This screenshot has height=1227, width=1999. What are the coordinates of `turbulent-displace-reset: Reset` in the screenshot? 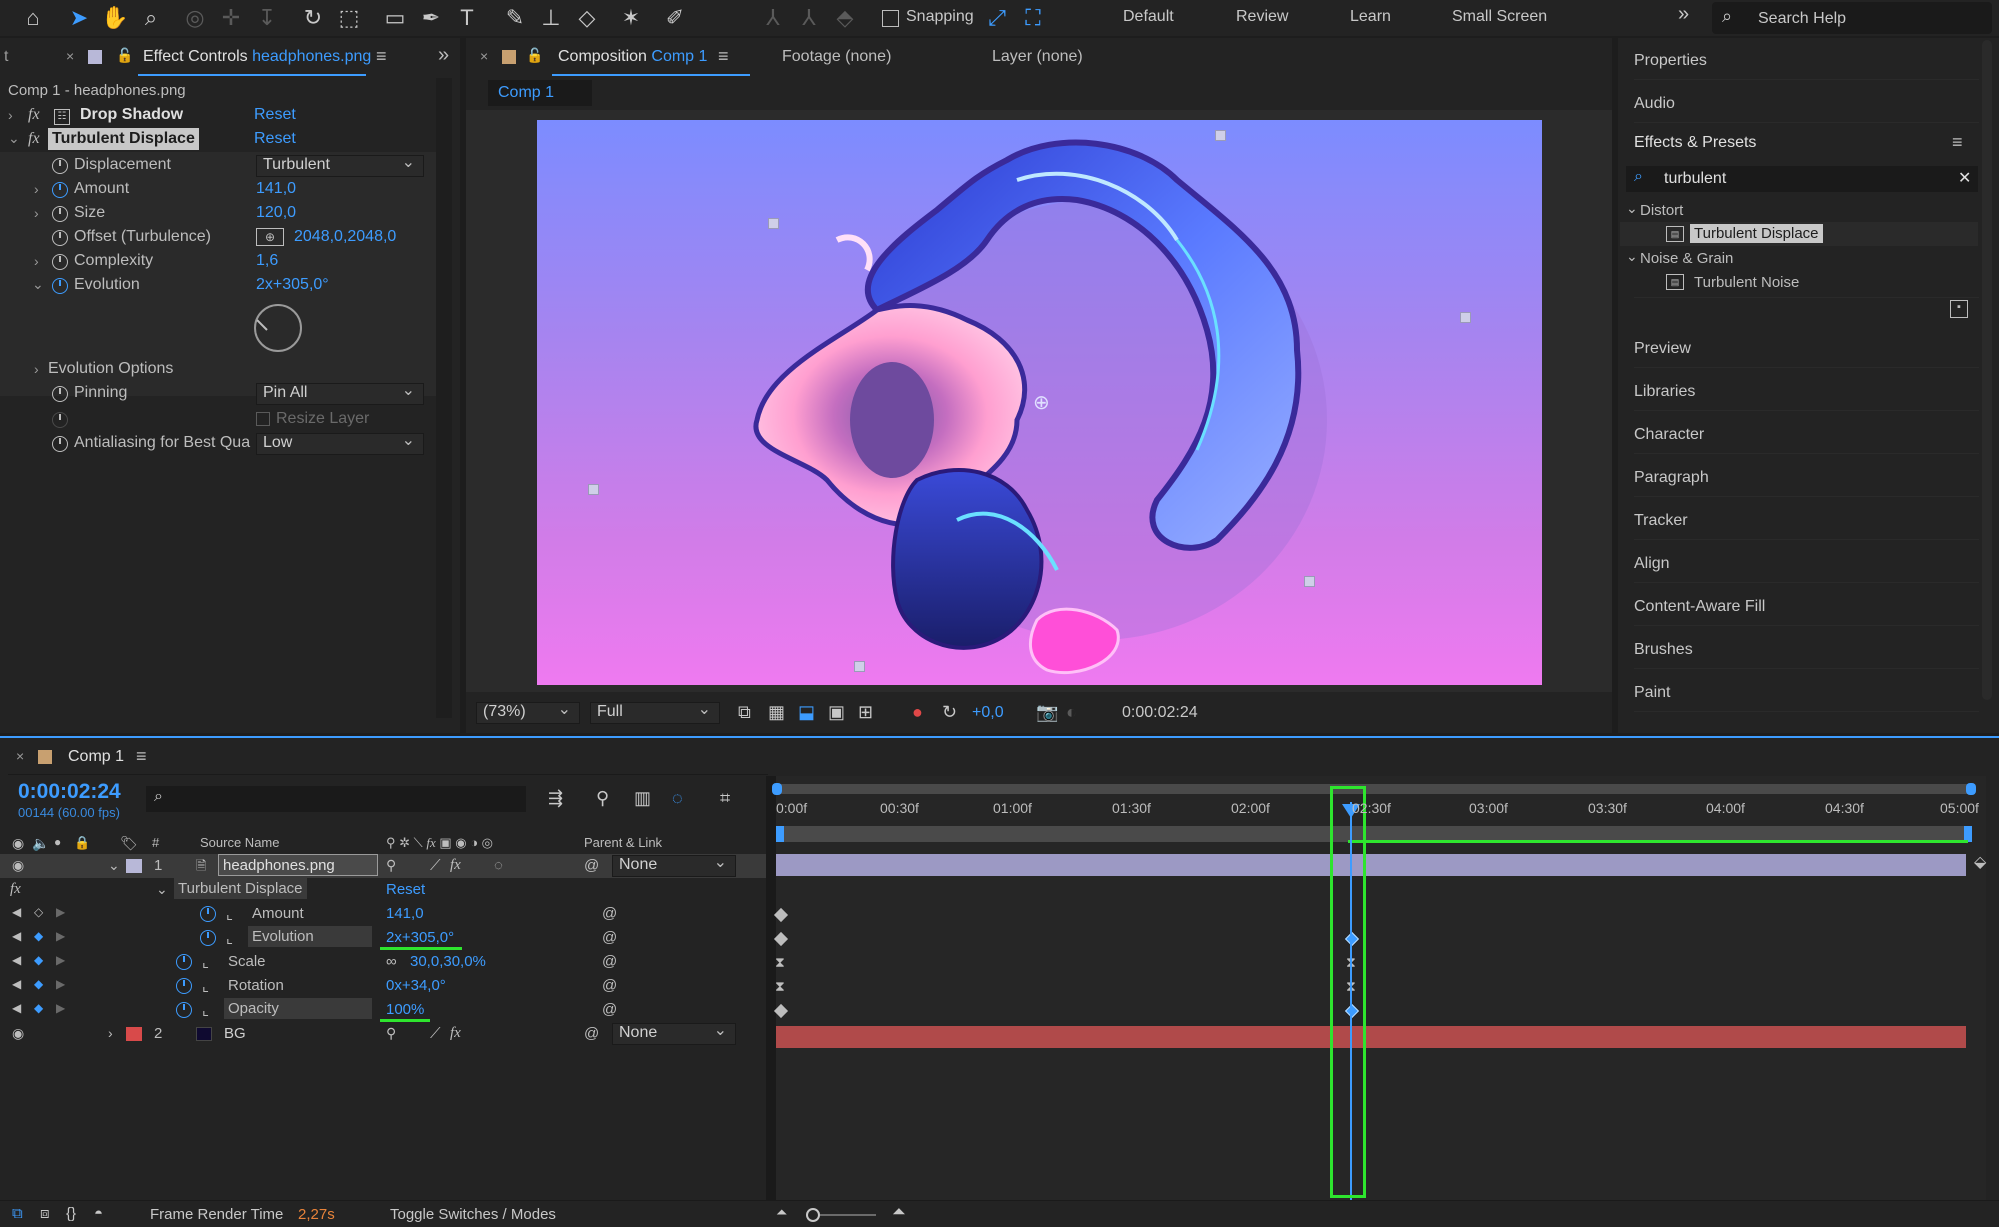 It's located at (275, 139).